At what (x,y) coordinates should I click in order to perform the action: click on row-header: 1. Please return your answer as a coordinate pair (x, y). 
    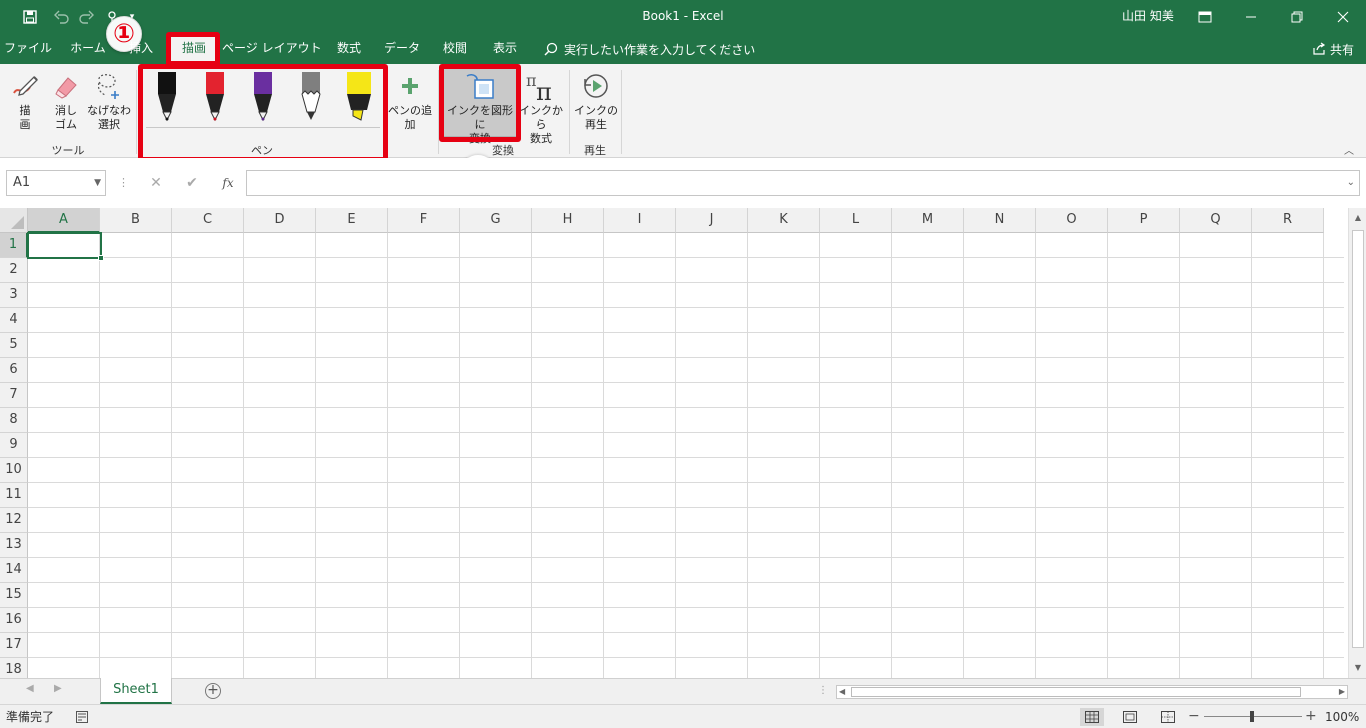
    Looking at the image, I should click on (14, 245).